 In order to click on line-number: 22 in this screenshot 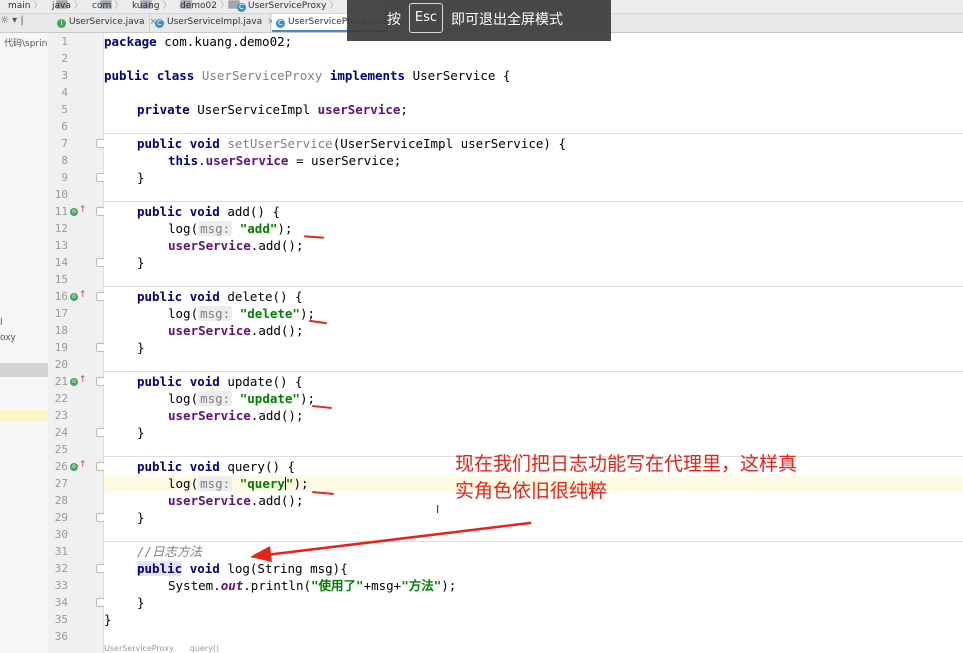, I will do `click(61, 398)`.